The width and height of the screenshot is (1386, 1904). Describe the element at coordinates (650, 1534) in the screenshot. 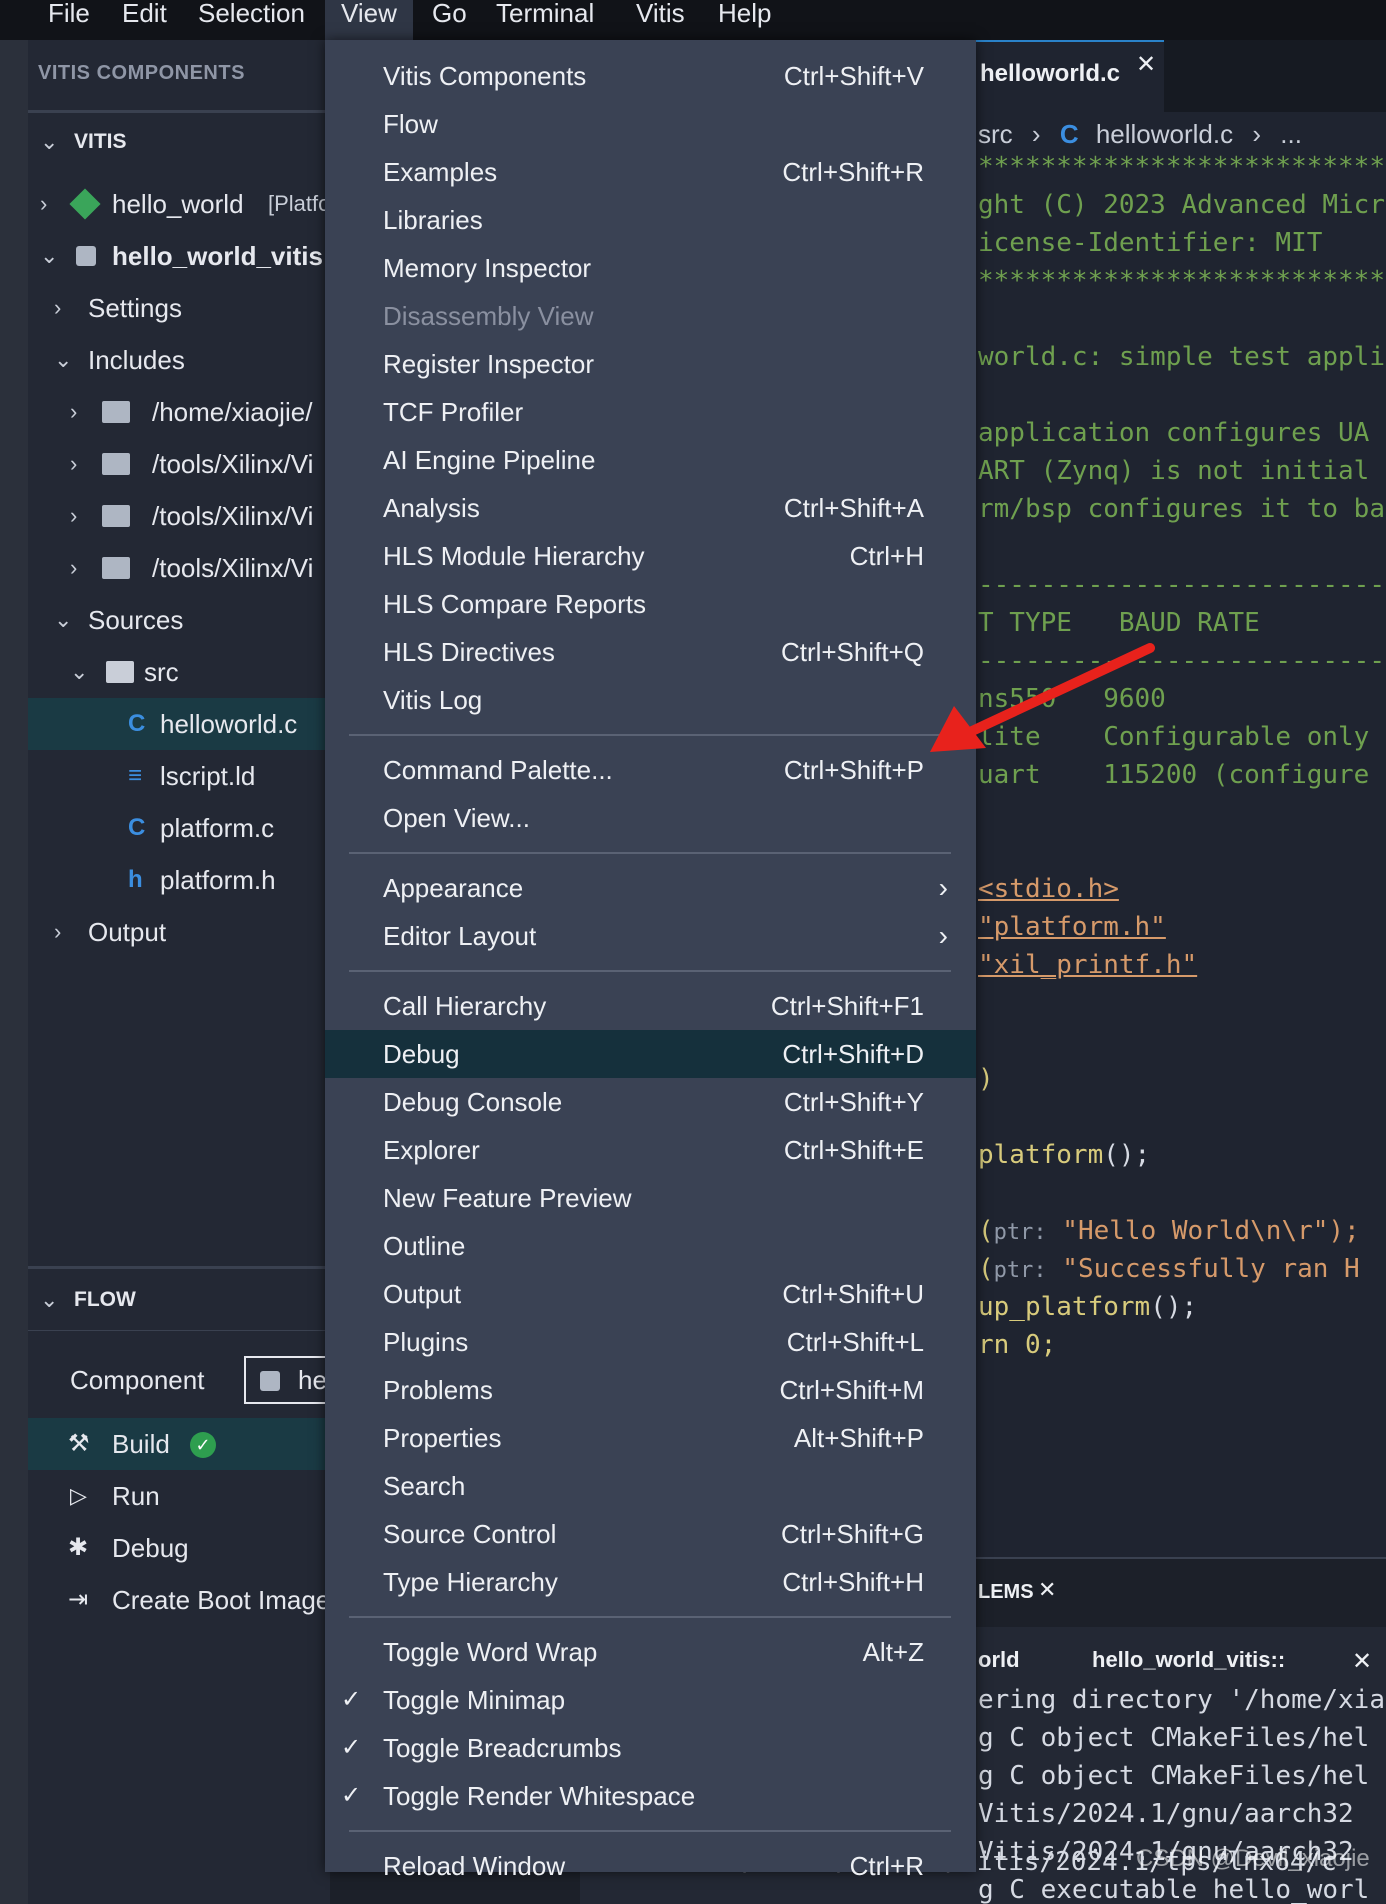

I see `menu-item-source-control: Source Control Ctrl+Shift+G` at that location.